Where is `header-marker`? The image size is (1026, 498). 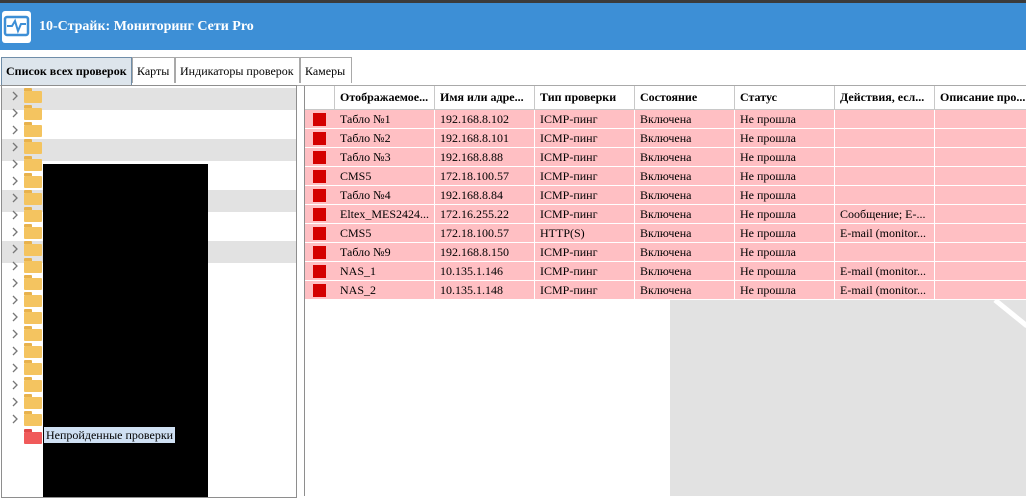
header-marker is located at coordinates (320, 97).